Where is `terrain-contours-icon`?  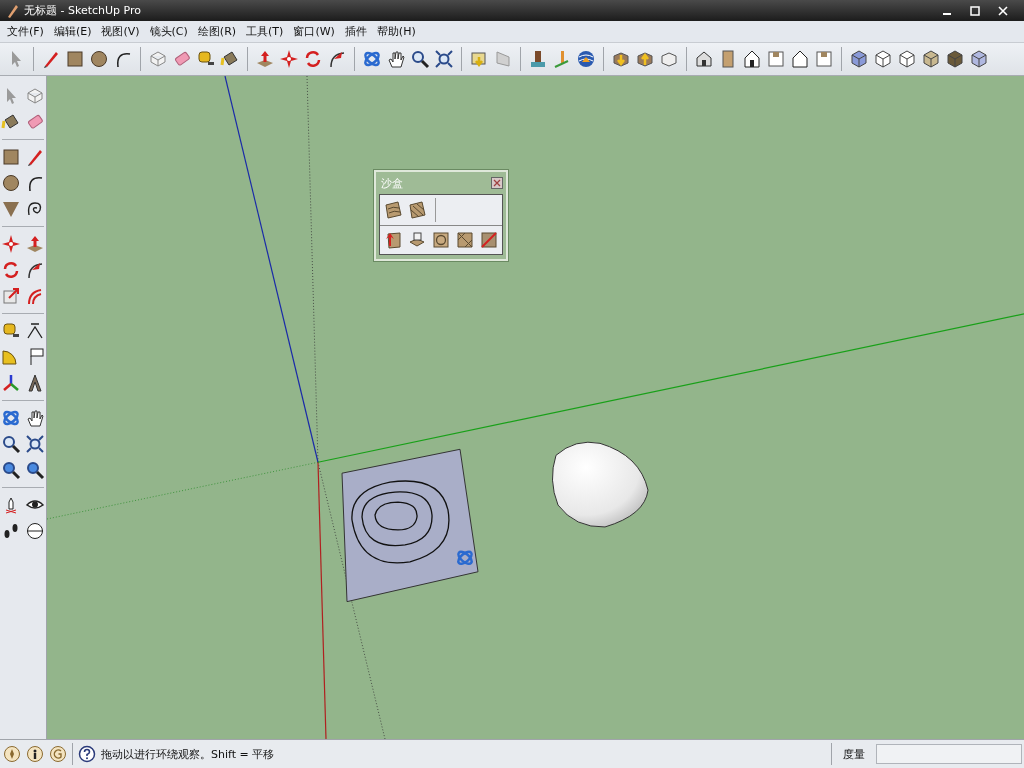
terrain-contours-icon is located at coordinates (393, 210).